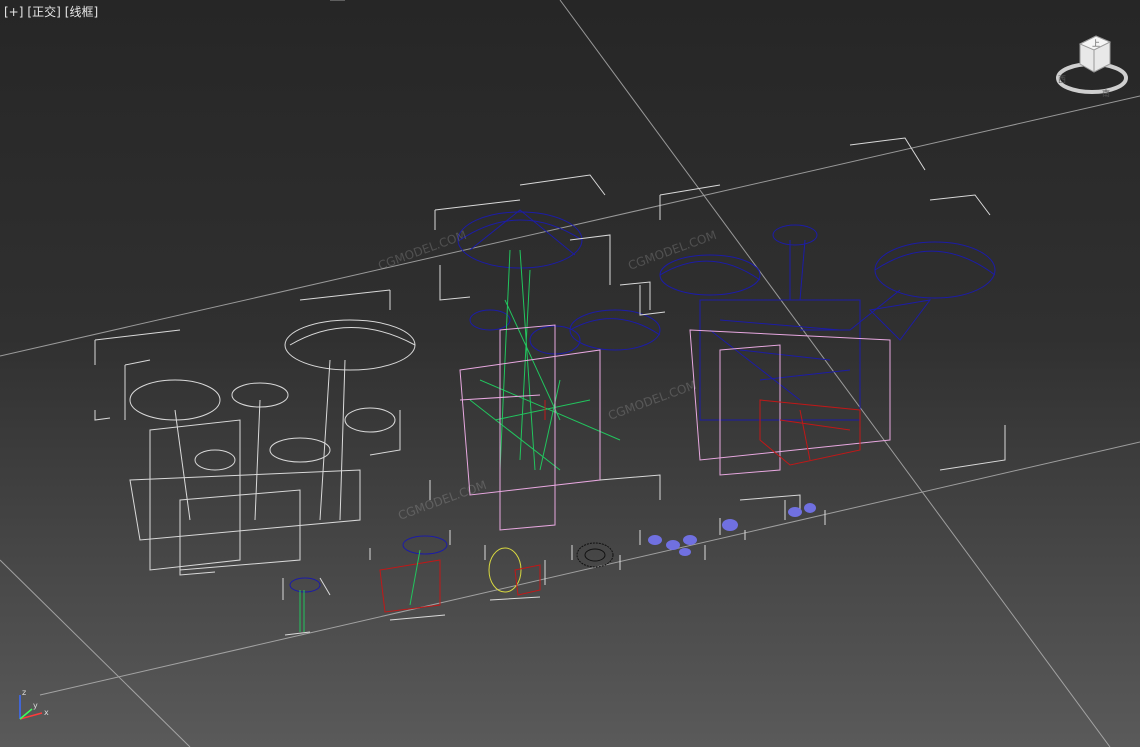 The width and height of the screenshot is (1140, 747). What do you see at coordinates (81, 12) in the screenshot?
I see `shading-mode-button: [线框]` at bounding box center [81, 12].